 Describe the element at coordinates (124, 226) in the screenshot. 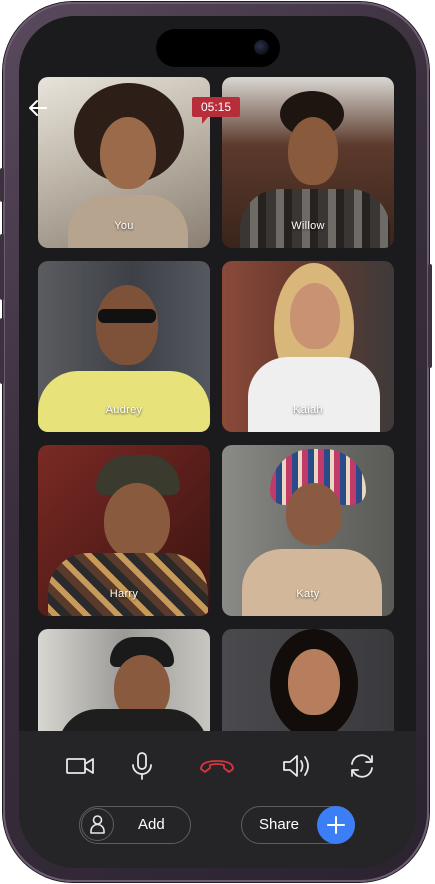

I see `participant-name: You` at that location.